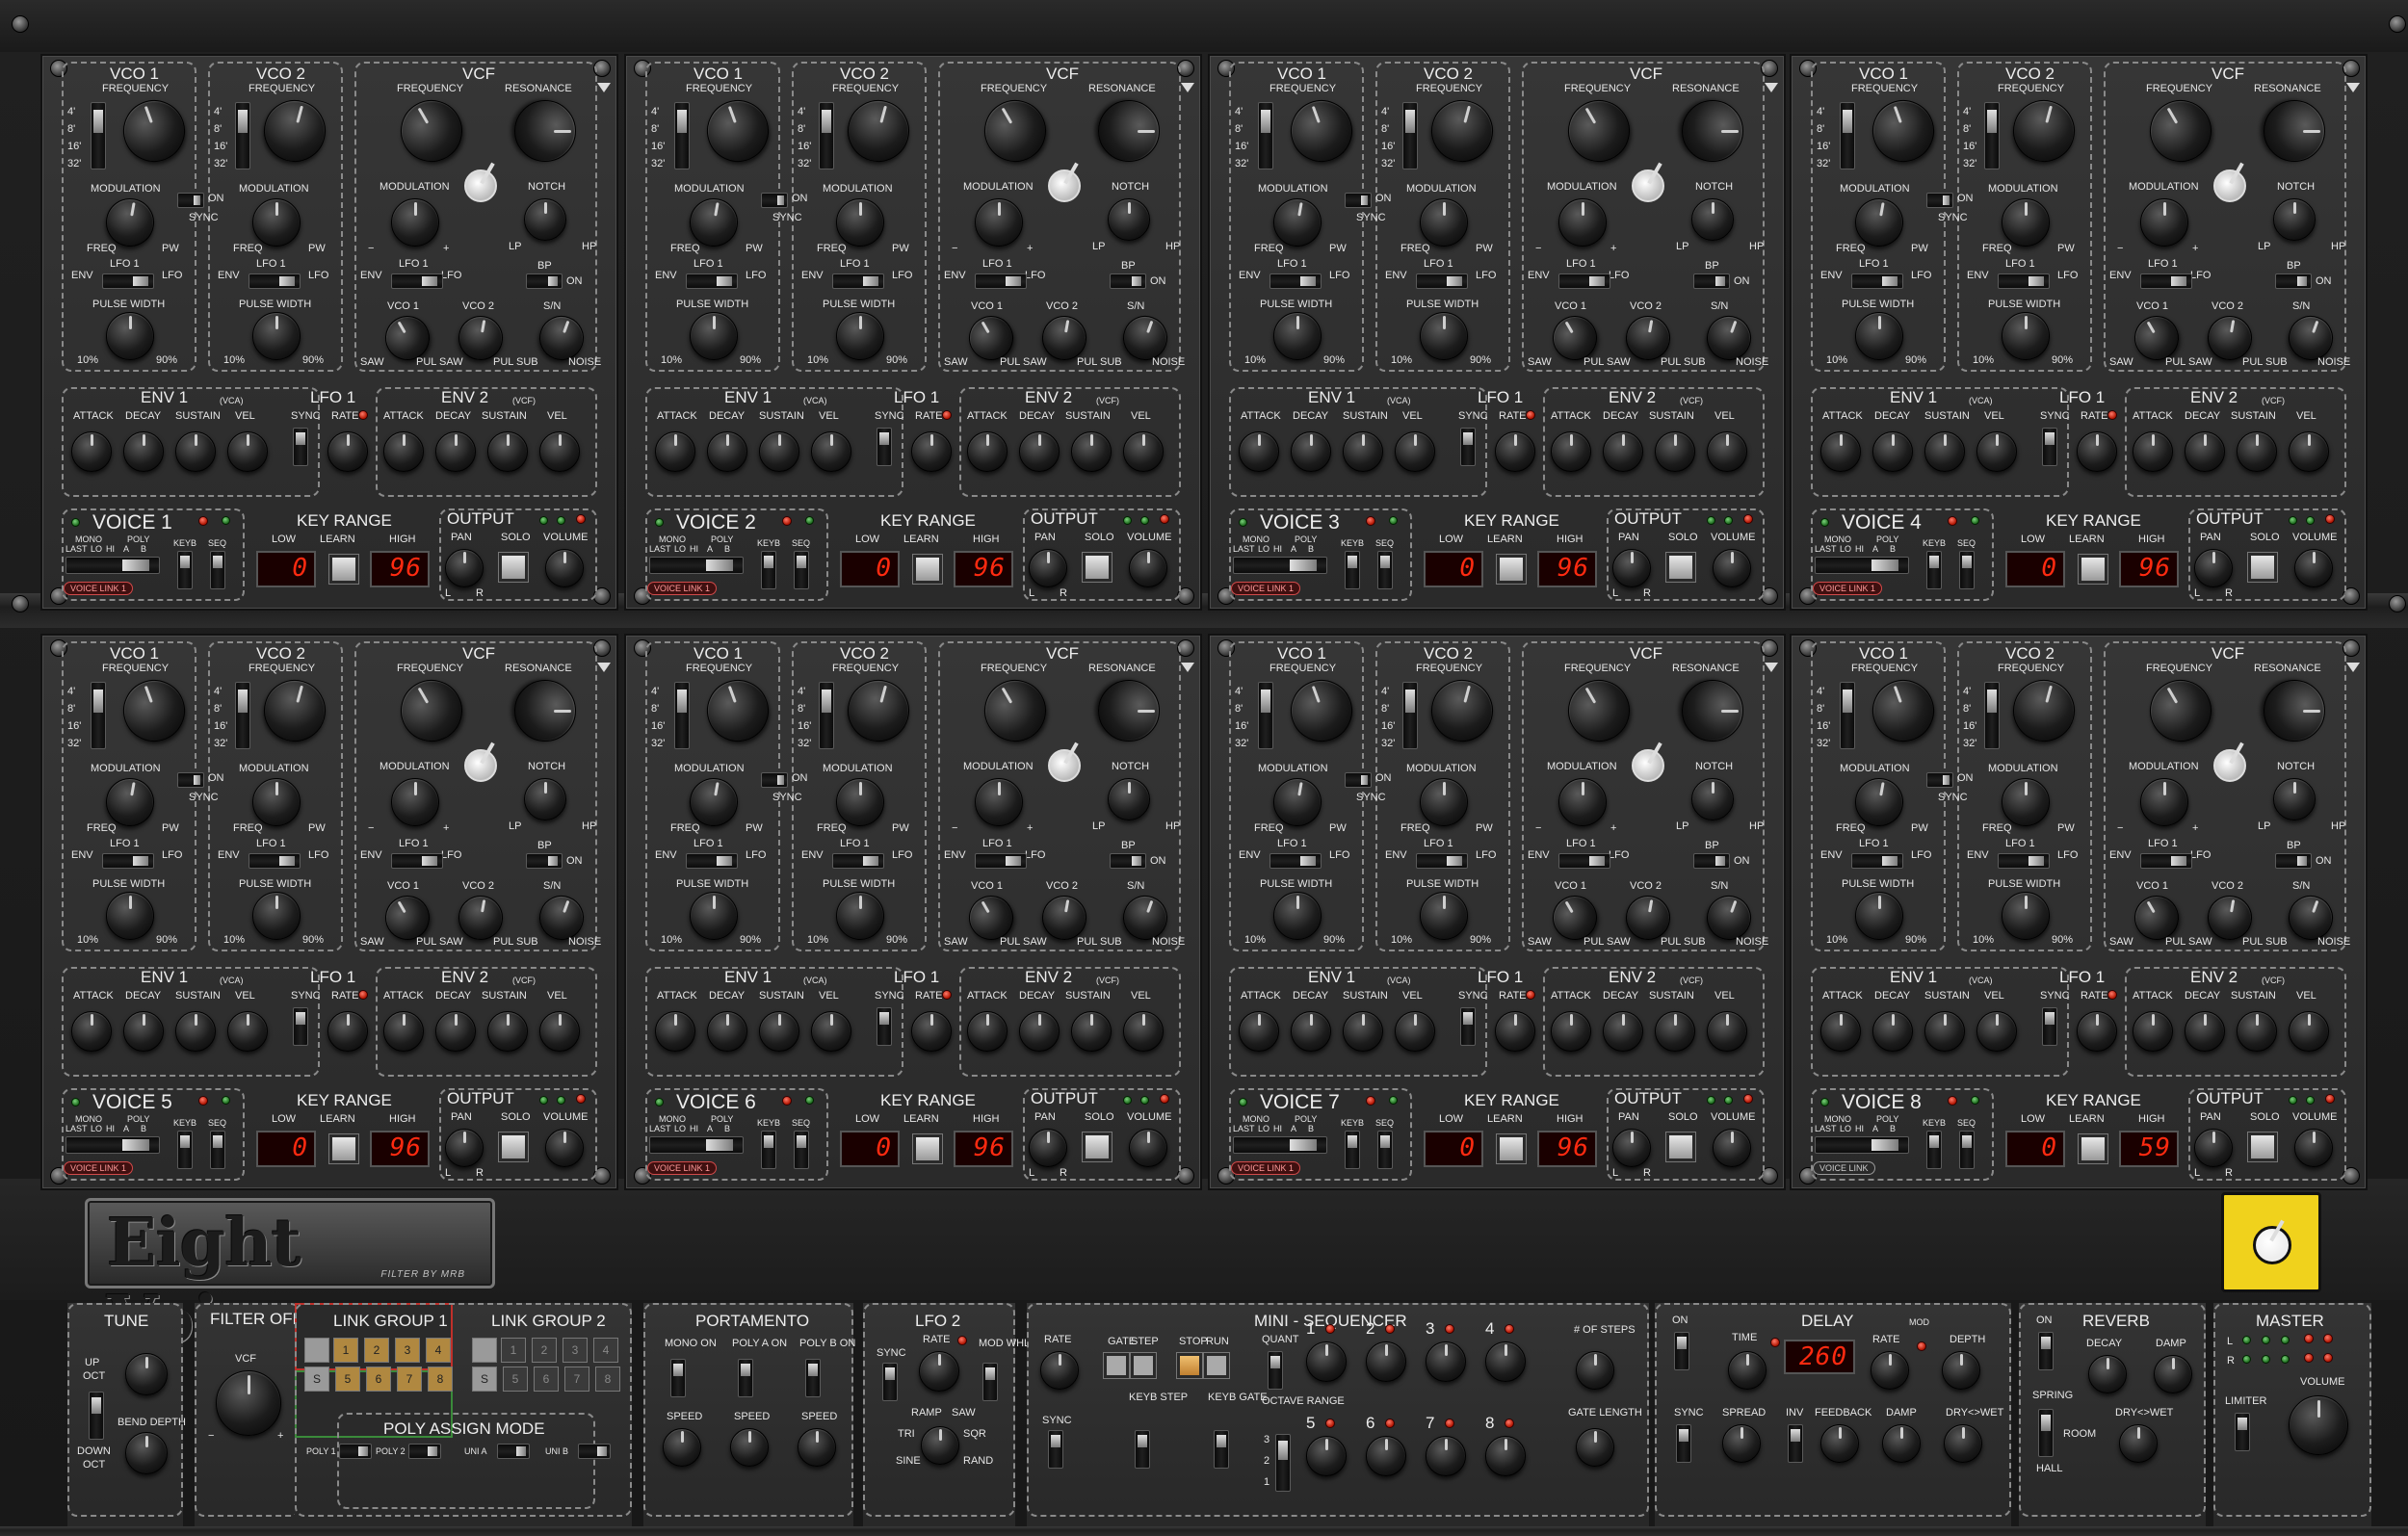 The width and height of the screenshot is (2408, 1536). Describe the element at coordinates (696, 1145) in the screenshot. I see `voice-mode-switch` at that location.